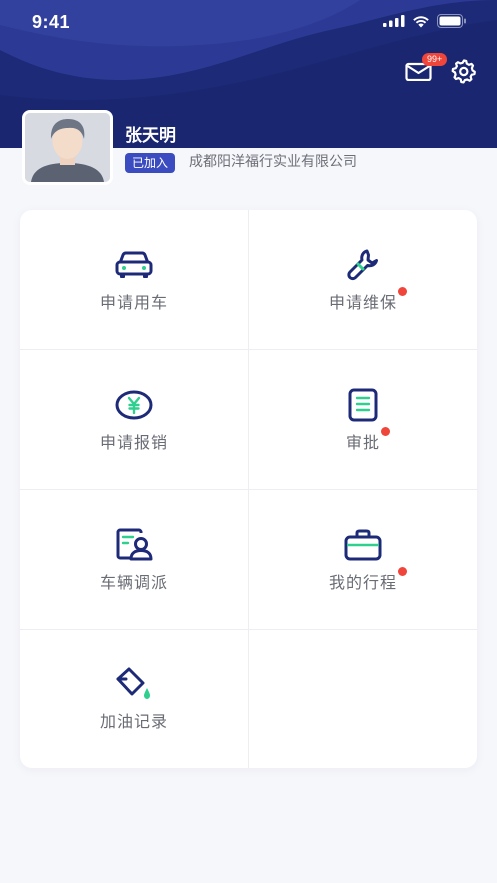  Describe the element at coordinates (394, 21) in the screenshot. I see `signal-icon` at that location.